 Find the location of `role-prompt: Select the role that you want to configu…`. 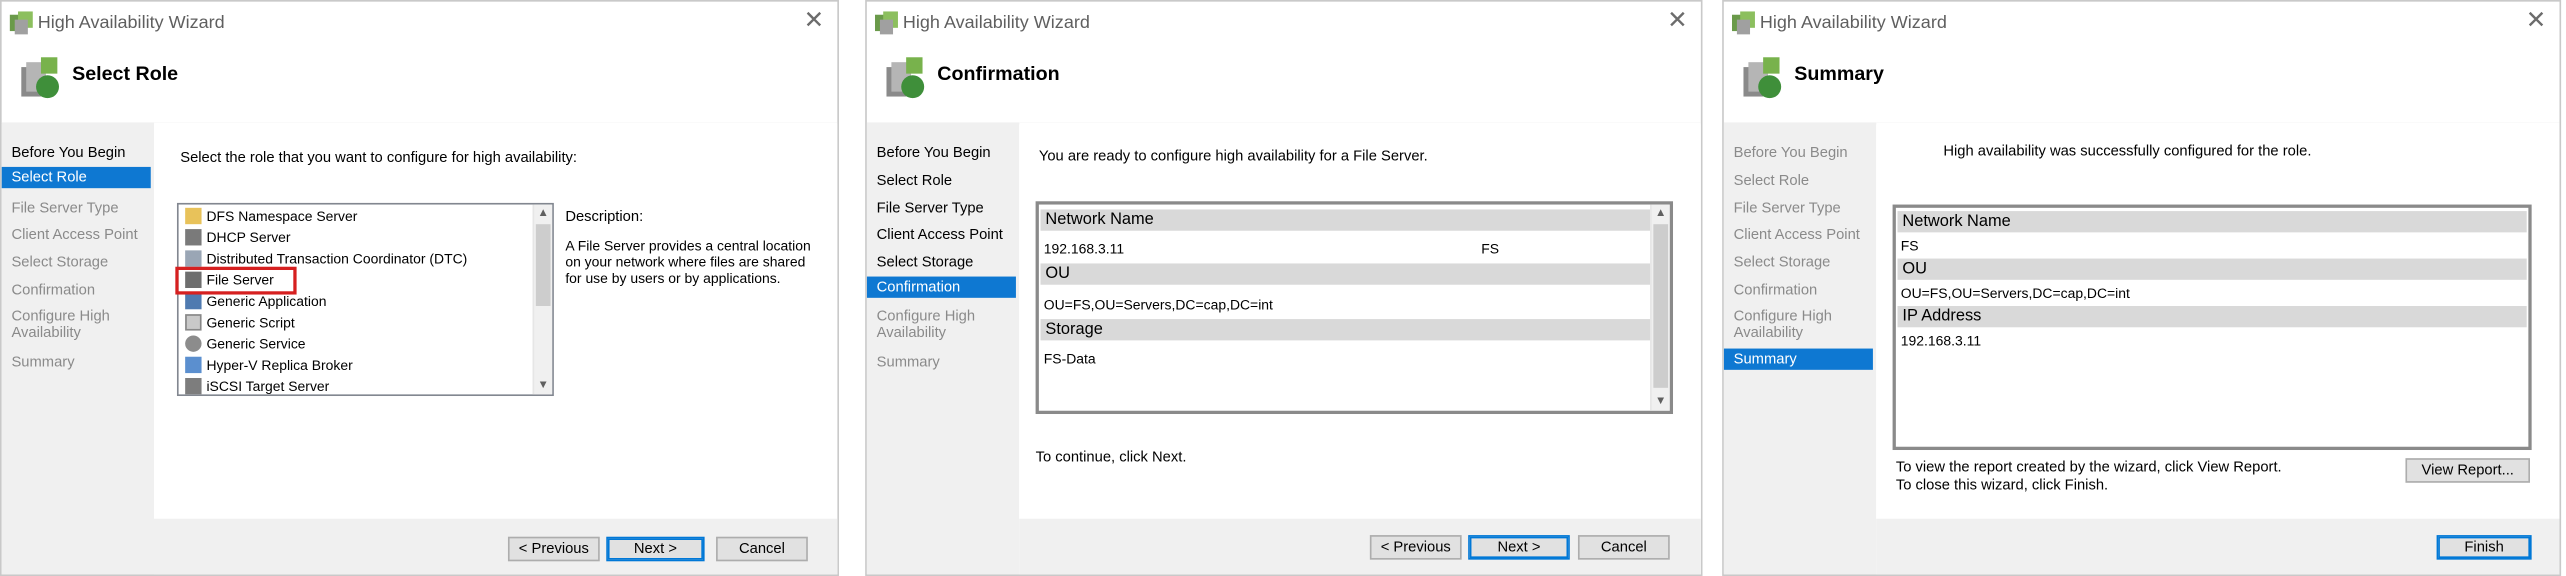

role-prompt: Select the role that you want to configu… is located at coordinates (379, 157).